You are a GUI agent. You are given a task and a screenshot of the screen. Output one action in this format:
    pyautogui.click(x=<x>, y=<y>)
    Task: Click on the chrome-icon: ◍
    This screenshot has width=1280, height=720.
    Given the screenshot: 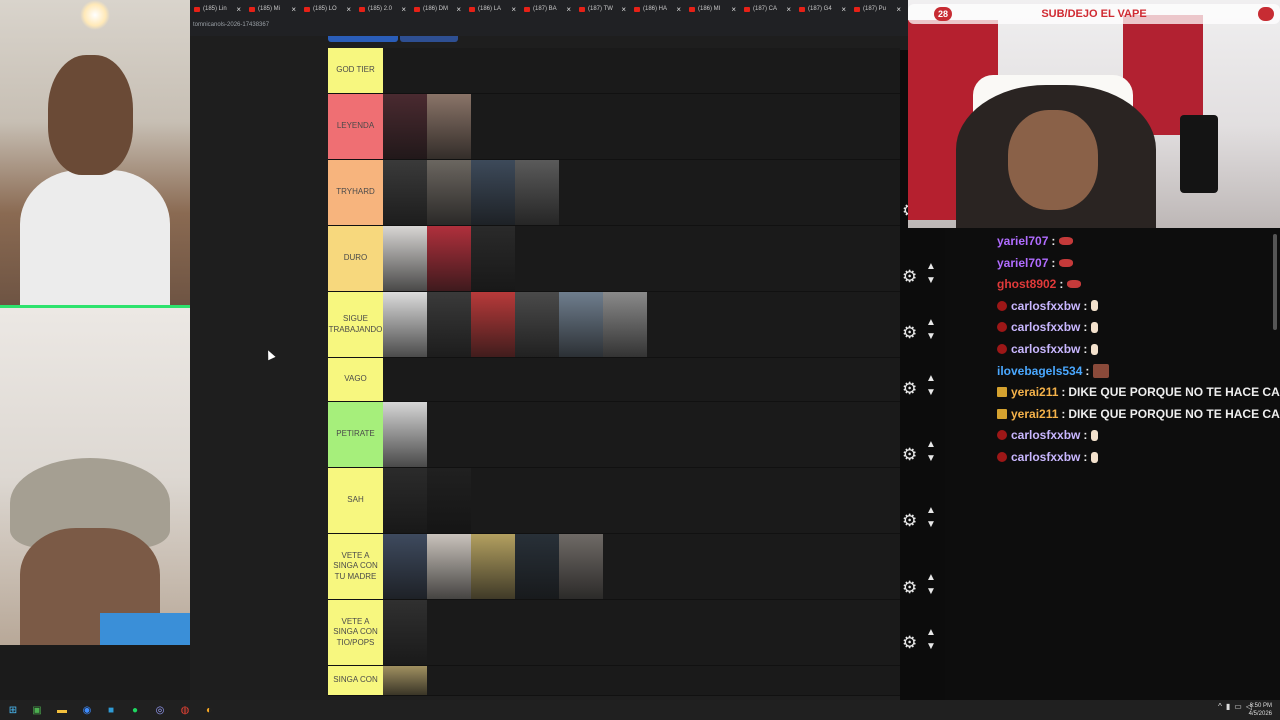 What is the action you would take?
    pyautogui.click(x=185, y=710)
    